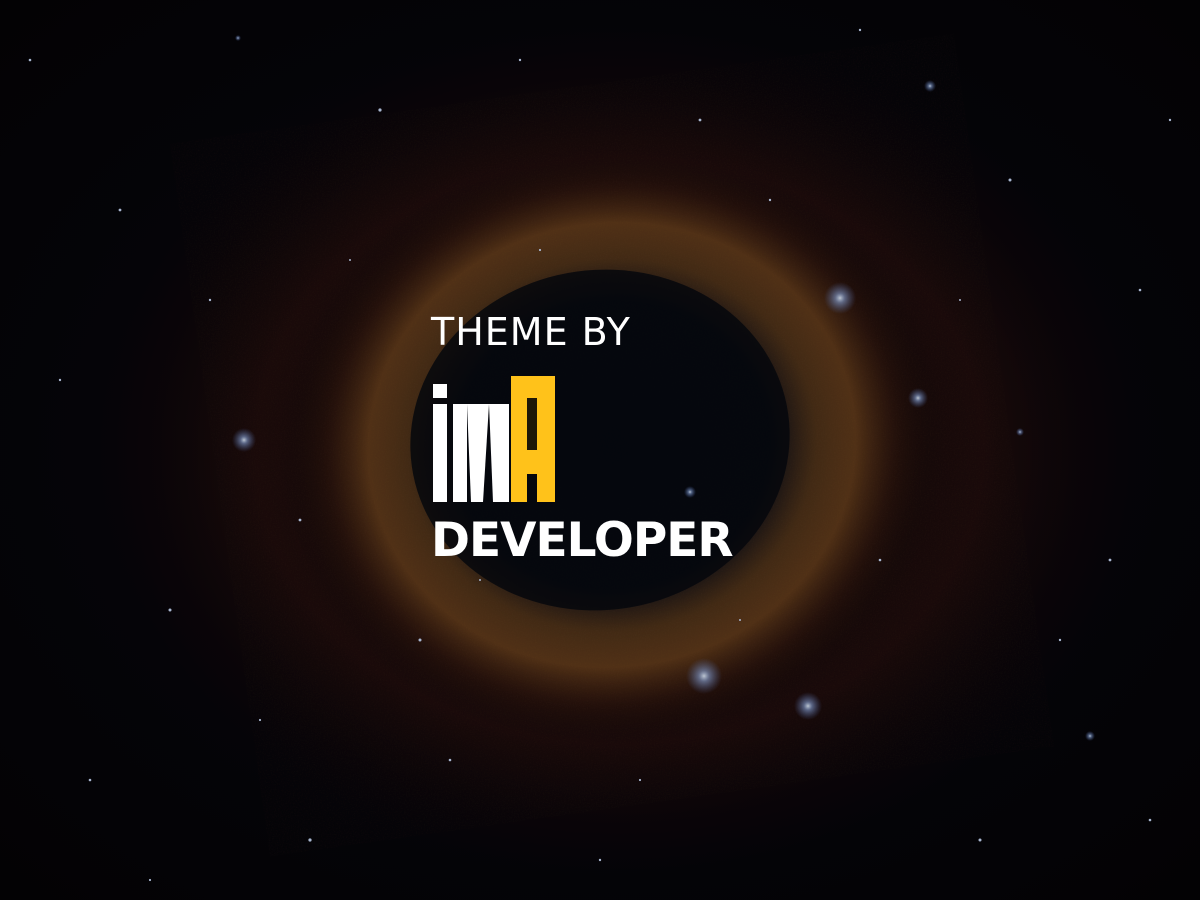 Image resolution: width=1200 pixels, height=900 pixels. I want to click on theme-by-label: THEME BY, so click(531, 332).